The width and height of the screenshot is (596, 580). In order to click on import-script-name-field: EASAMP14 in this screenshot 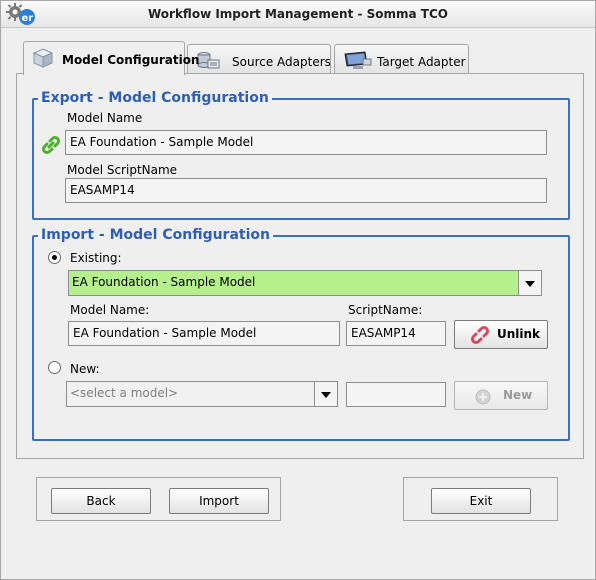, I will do `click(396, 333)`.